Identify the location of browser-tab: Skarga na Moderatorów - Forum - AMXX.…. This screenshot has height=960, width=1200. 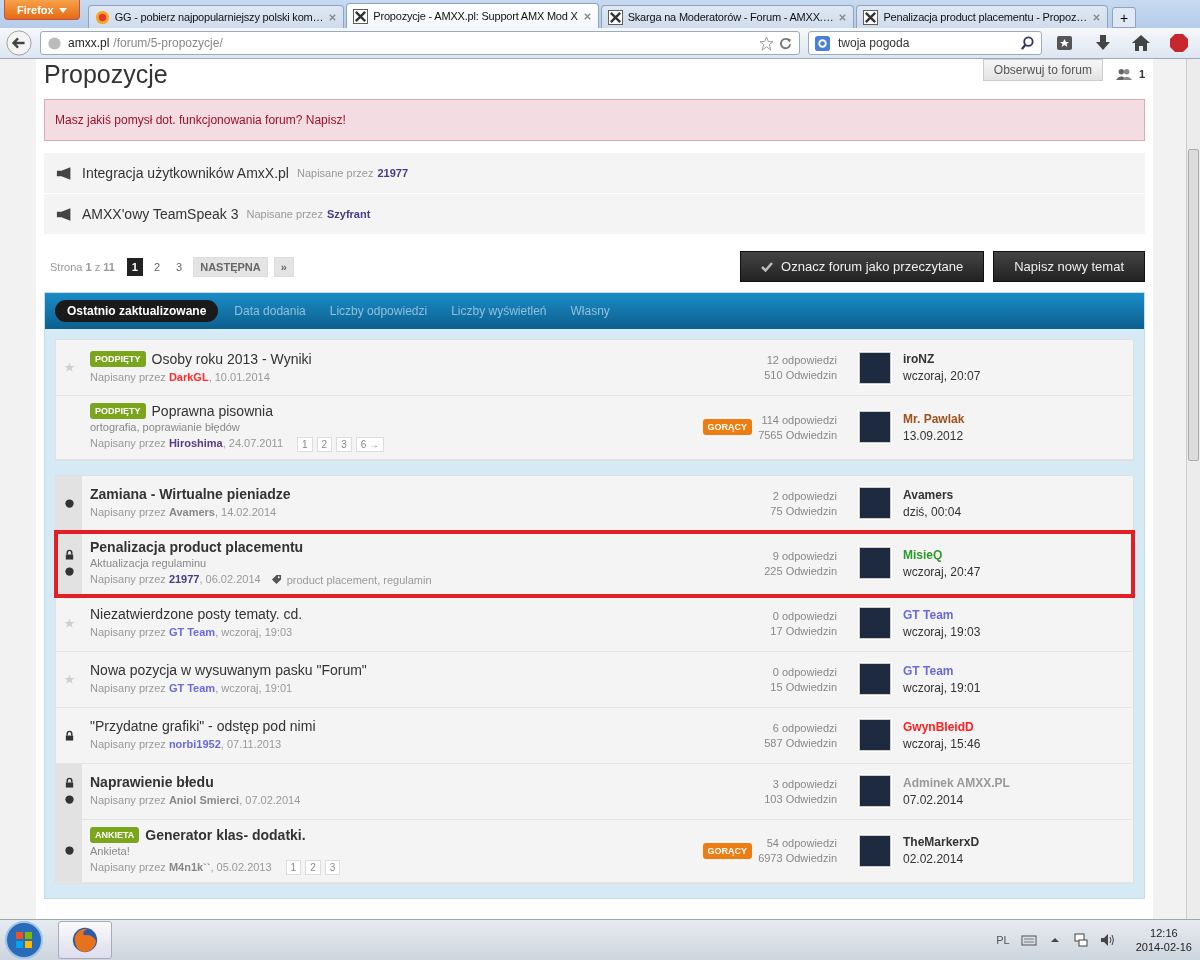
(727, 16).